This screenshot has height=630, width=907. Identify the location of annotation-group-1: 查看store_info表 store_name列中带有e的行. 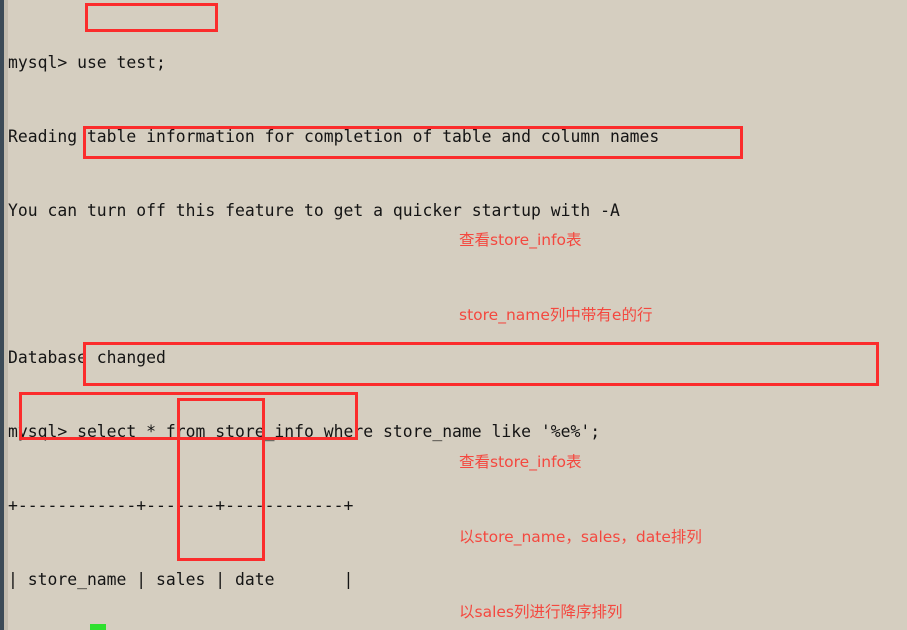
(555, 278).